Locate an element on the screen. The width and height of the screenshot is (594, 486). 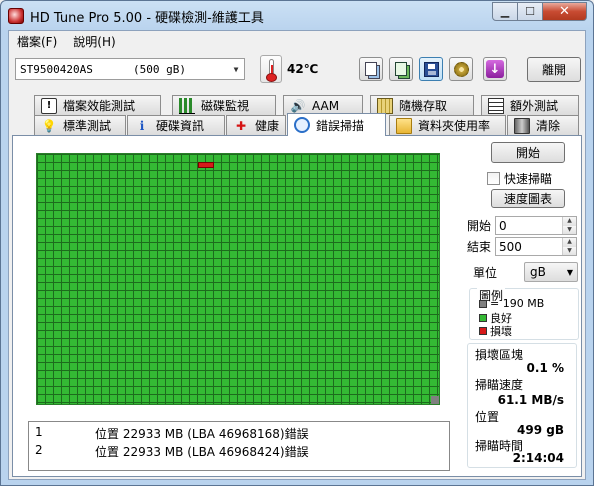
tab-folder-usage: 資料夾使用率 is located at coordinates (447, 125).